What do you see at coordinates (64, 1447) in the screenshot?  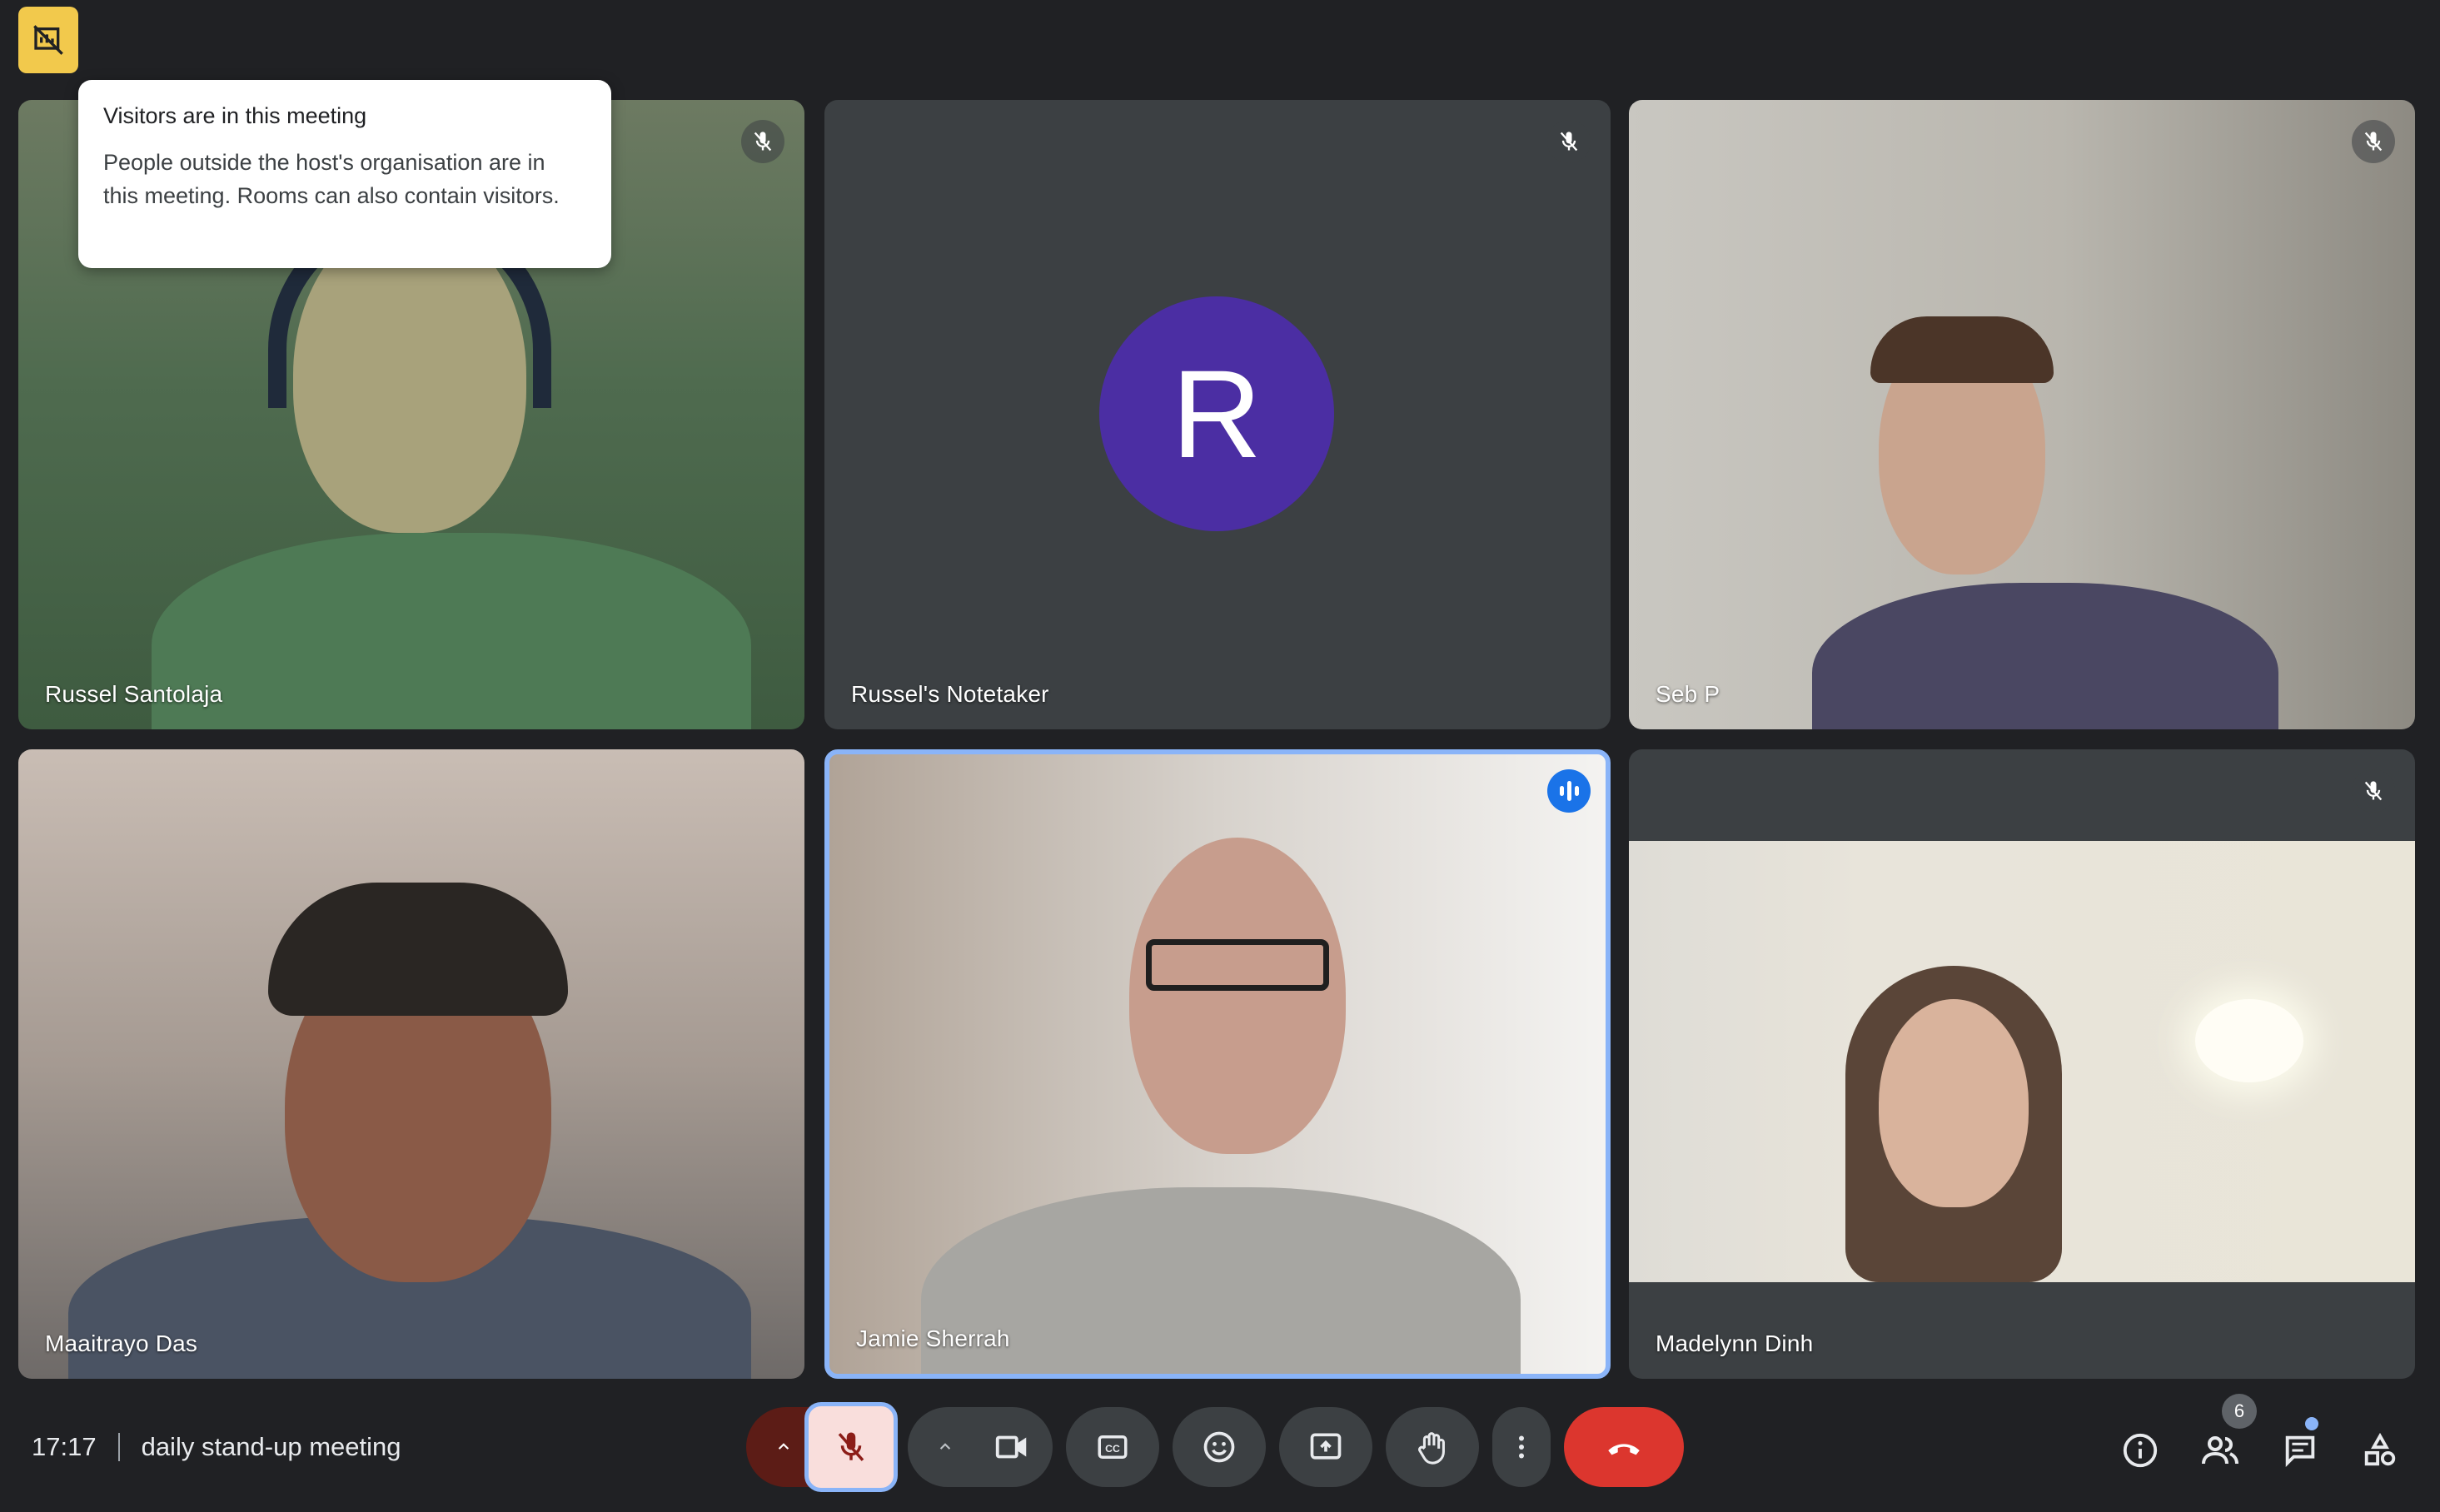 I see `meeting-time: 17:17` at bounding box center [64, 1447].